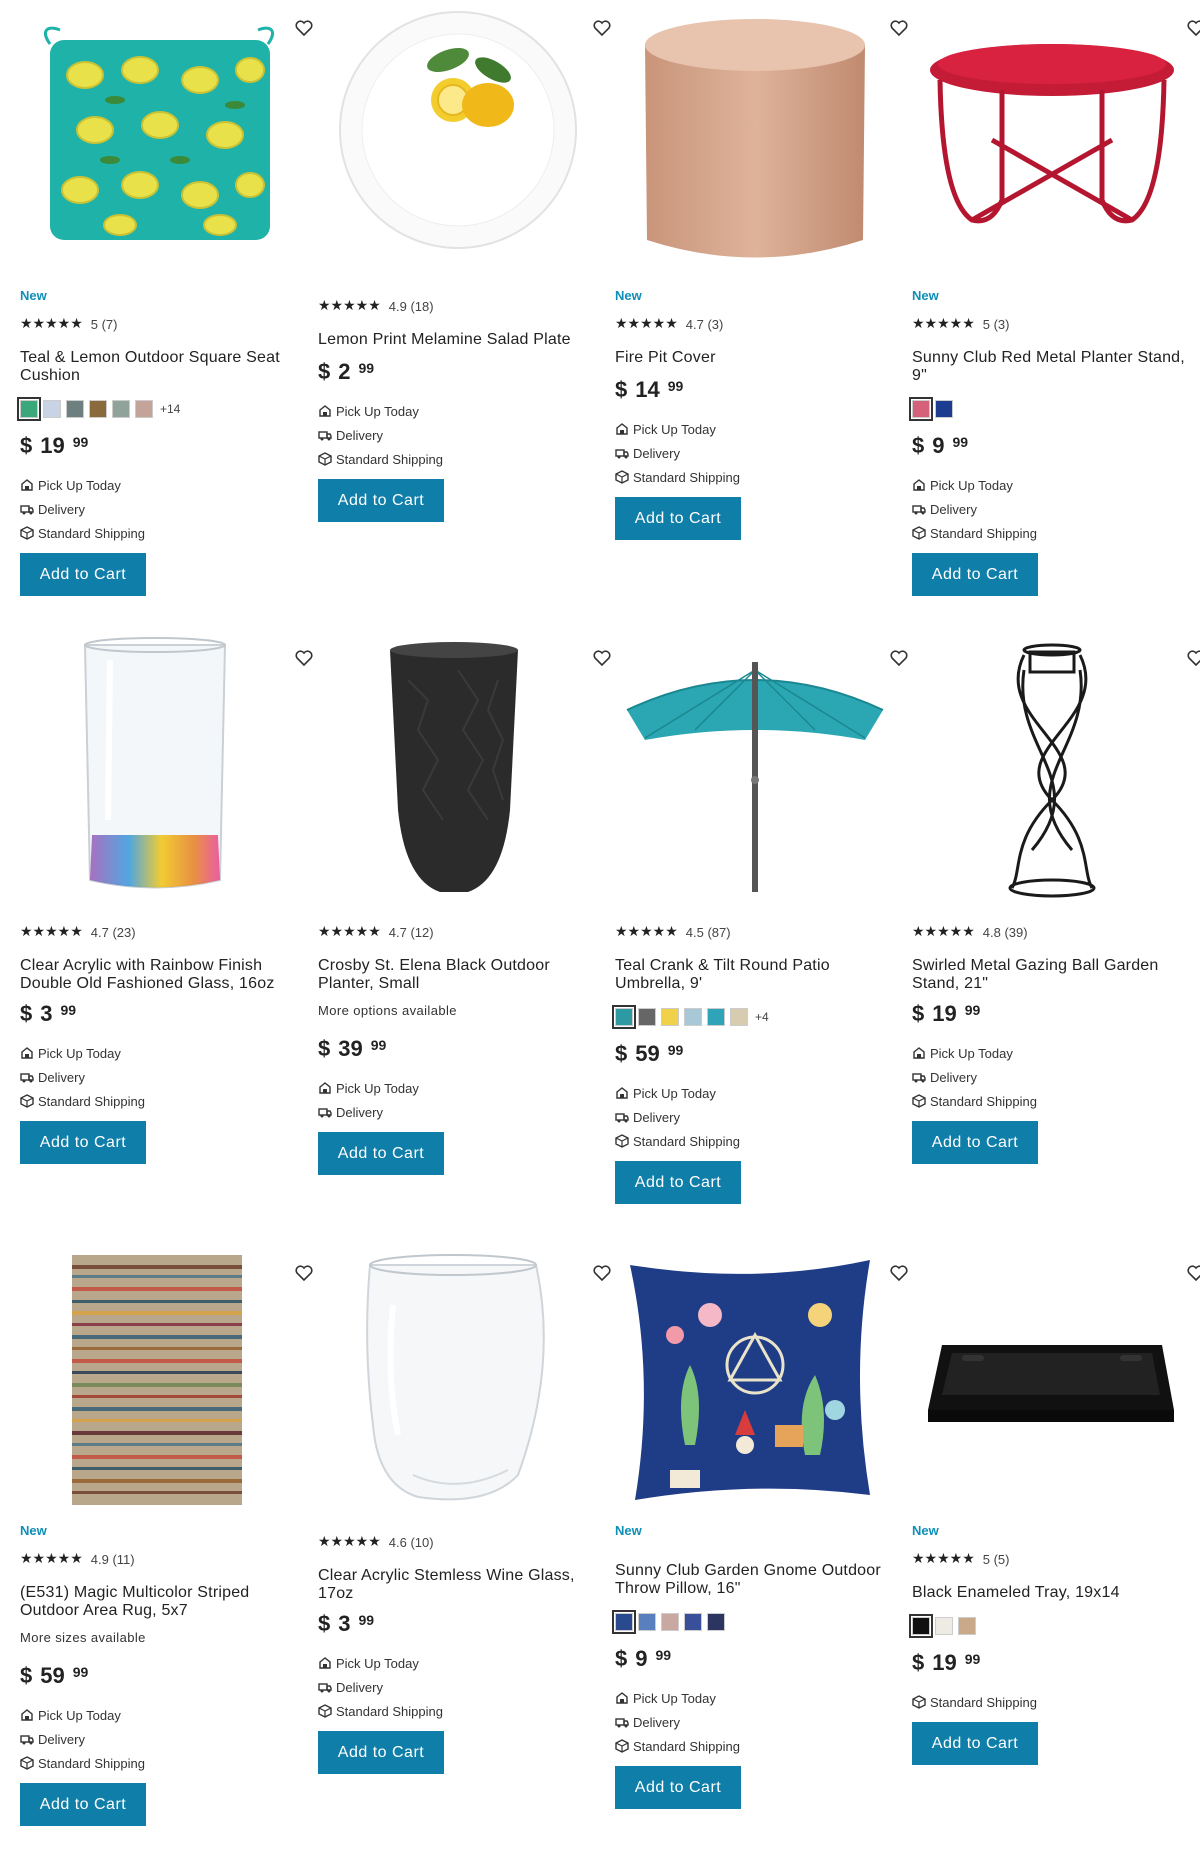  I want to click on fulfillment-shipping: Standard Shipping, so click(1052, 1702).